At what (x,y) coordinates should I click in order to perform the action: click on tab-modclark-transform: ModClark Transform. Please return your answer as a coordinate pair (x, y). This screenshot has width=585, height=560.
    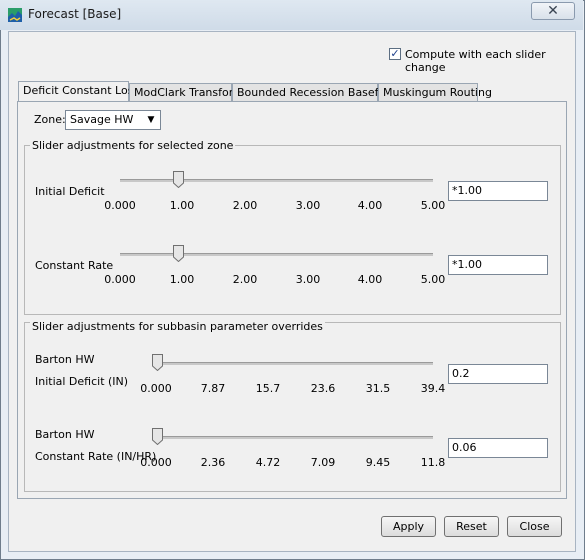
    Looking at the image, I should click on (186, 92).